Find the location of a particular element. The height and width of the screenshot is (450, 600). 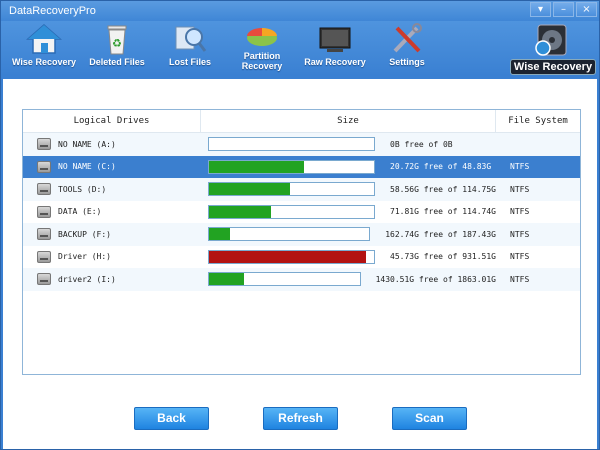

free-space-text: 71.81G free of 114.74G is located at coordinates (443, 212).